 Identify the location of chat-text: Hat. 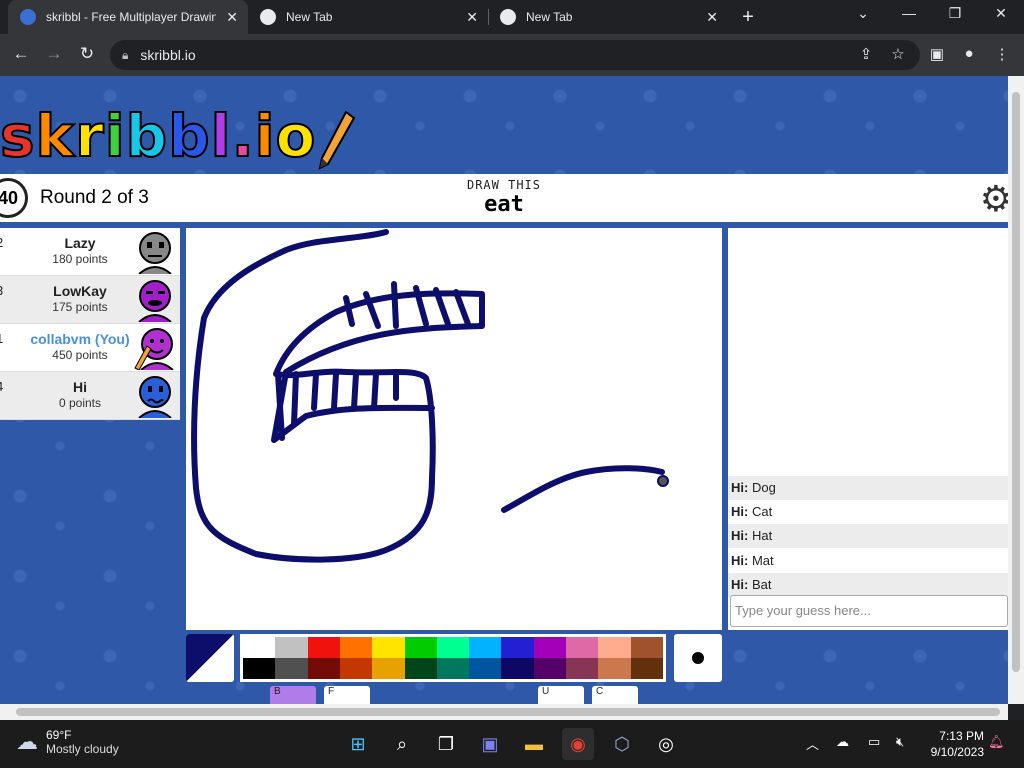
(762, 535).